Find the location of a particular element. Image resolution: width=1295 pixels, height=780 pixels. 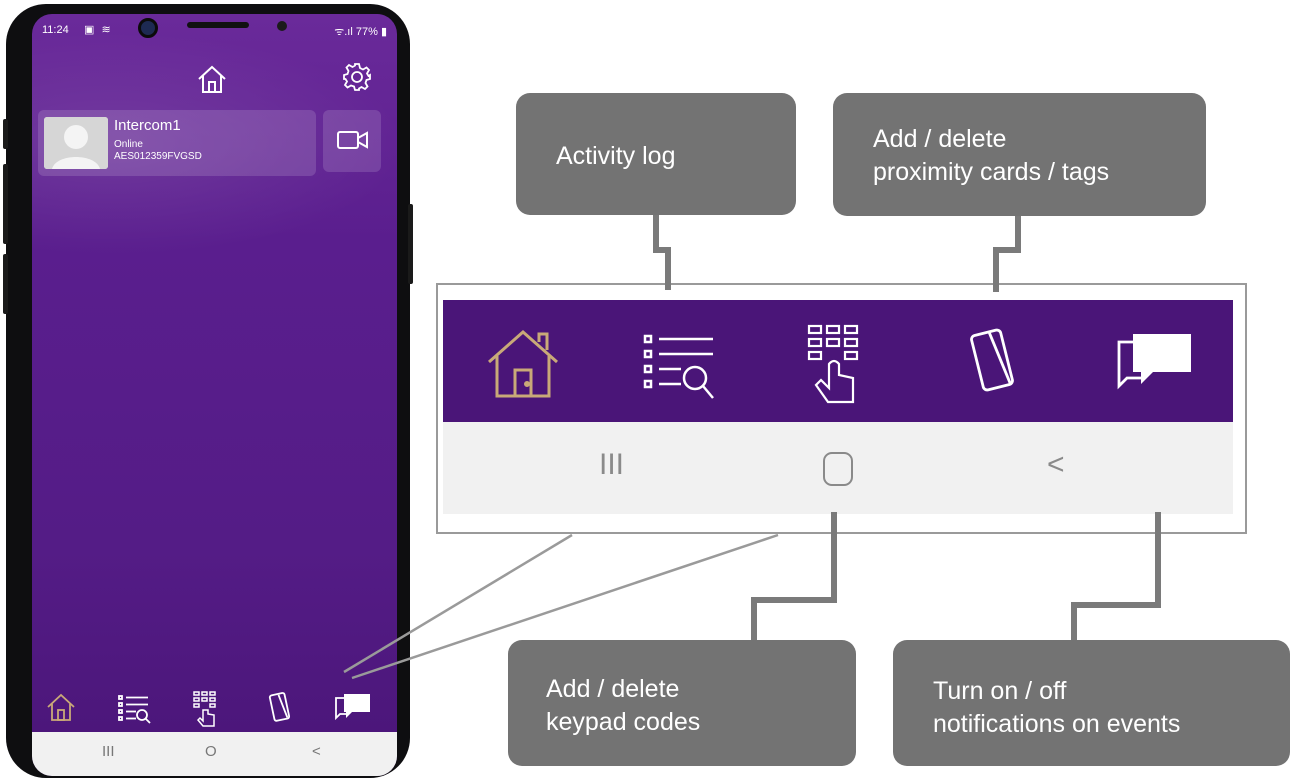

notifications-annotation: Turn on / off notifications on events is located at coordinates (1091, 703).